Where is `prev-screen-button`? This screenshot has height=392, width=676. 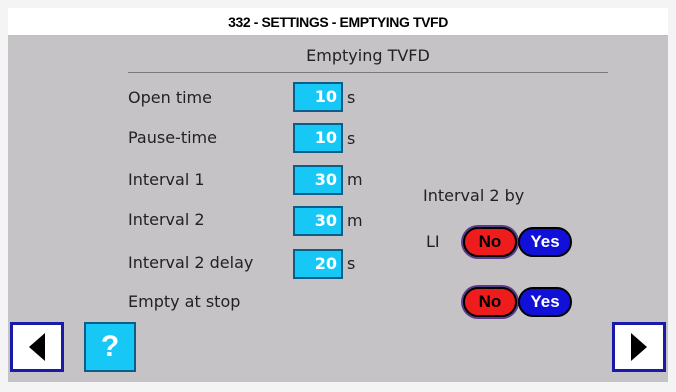
prev-screen-button is located at coordinates (37, 347).